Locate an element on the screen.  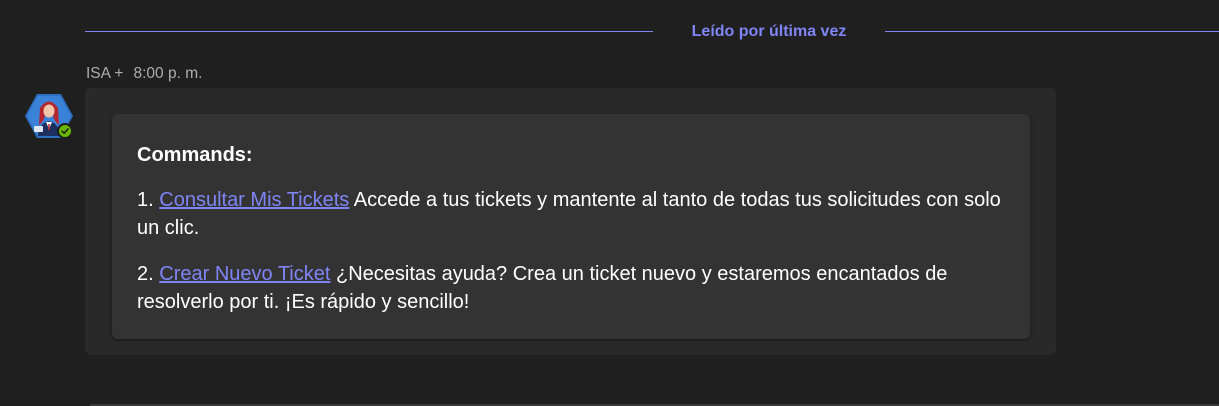
card-title: Commands: is located at coordinates (195, 155).